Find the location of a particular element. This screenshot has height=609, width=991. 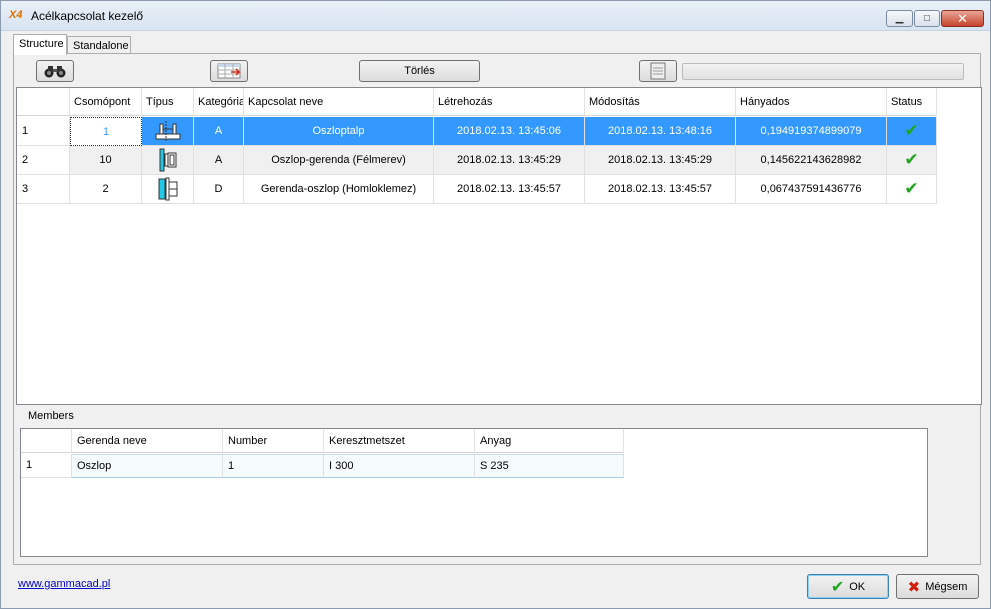

column-header-keresztmetszet: Keresztmetszet is located at coordinates (399, 441).